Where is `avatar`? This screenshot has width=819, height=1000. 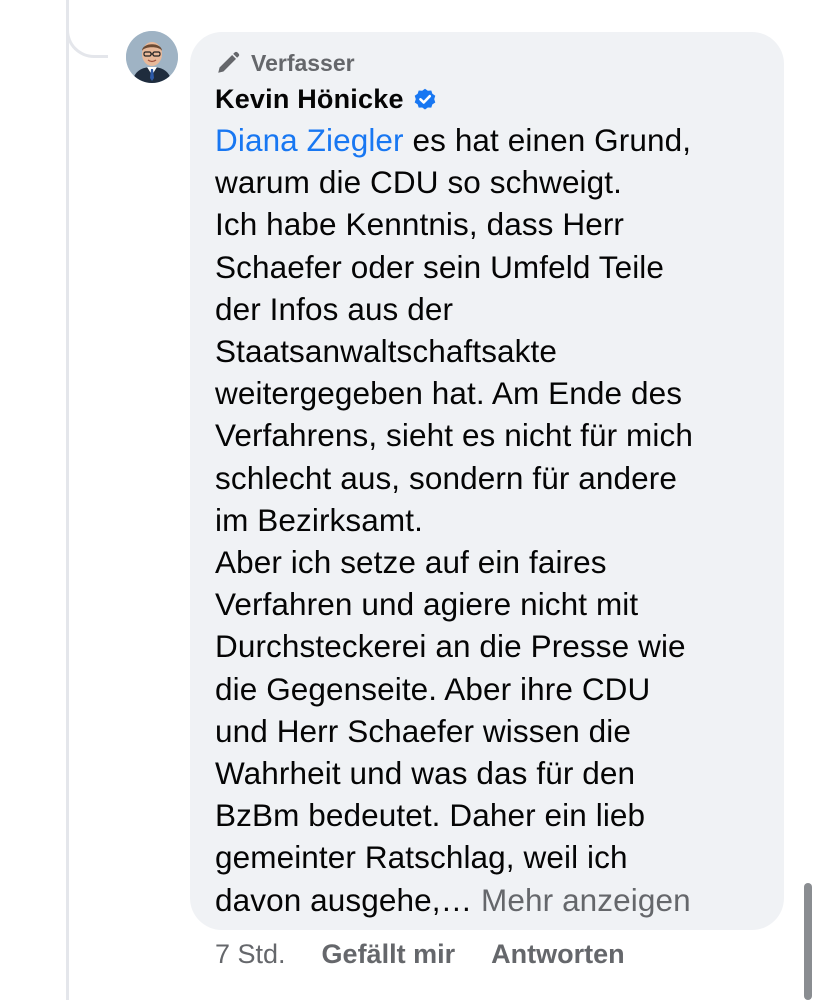
avatar is located at coordinates (152, 57).